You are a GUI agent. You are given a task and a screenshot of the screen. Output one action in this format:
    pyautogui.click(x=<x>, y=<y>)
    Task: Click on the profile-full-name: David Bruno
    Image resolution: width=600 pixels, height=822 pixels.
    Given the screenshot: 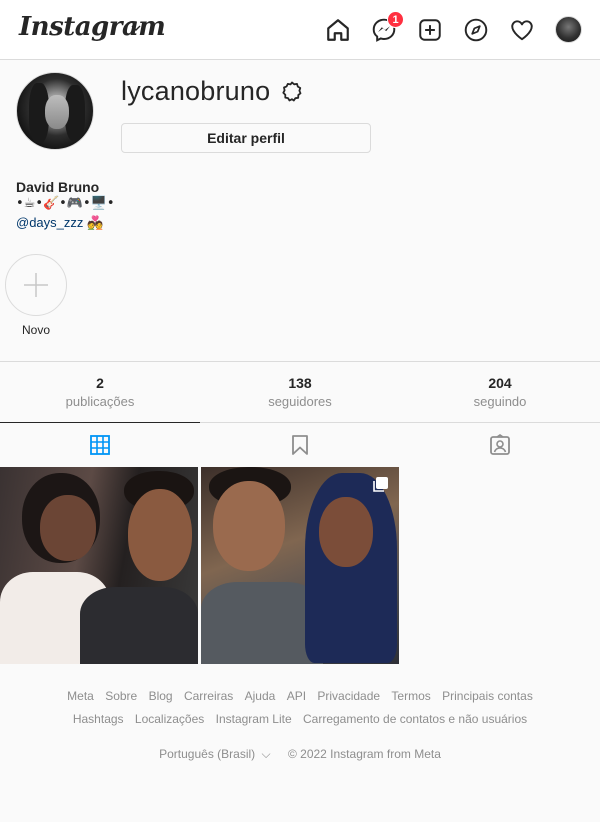 What is the action you would take?
    pyautogui.click(x=58, y=187)
    